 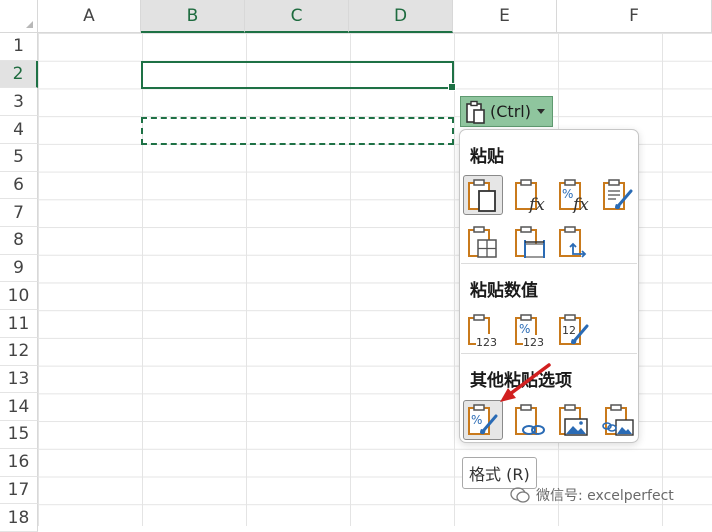 I want to click on row-header-6: 6, so click(x=19, y=185).